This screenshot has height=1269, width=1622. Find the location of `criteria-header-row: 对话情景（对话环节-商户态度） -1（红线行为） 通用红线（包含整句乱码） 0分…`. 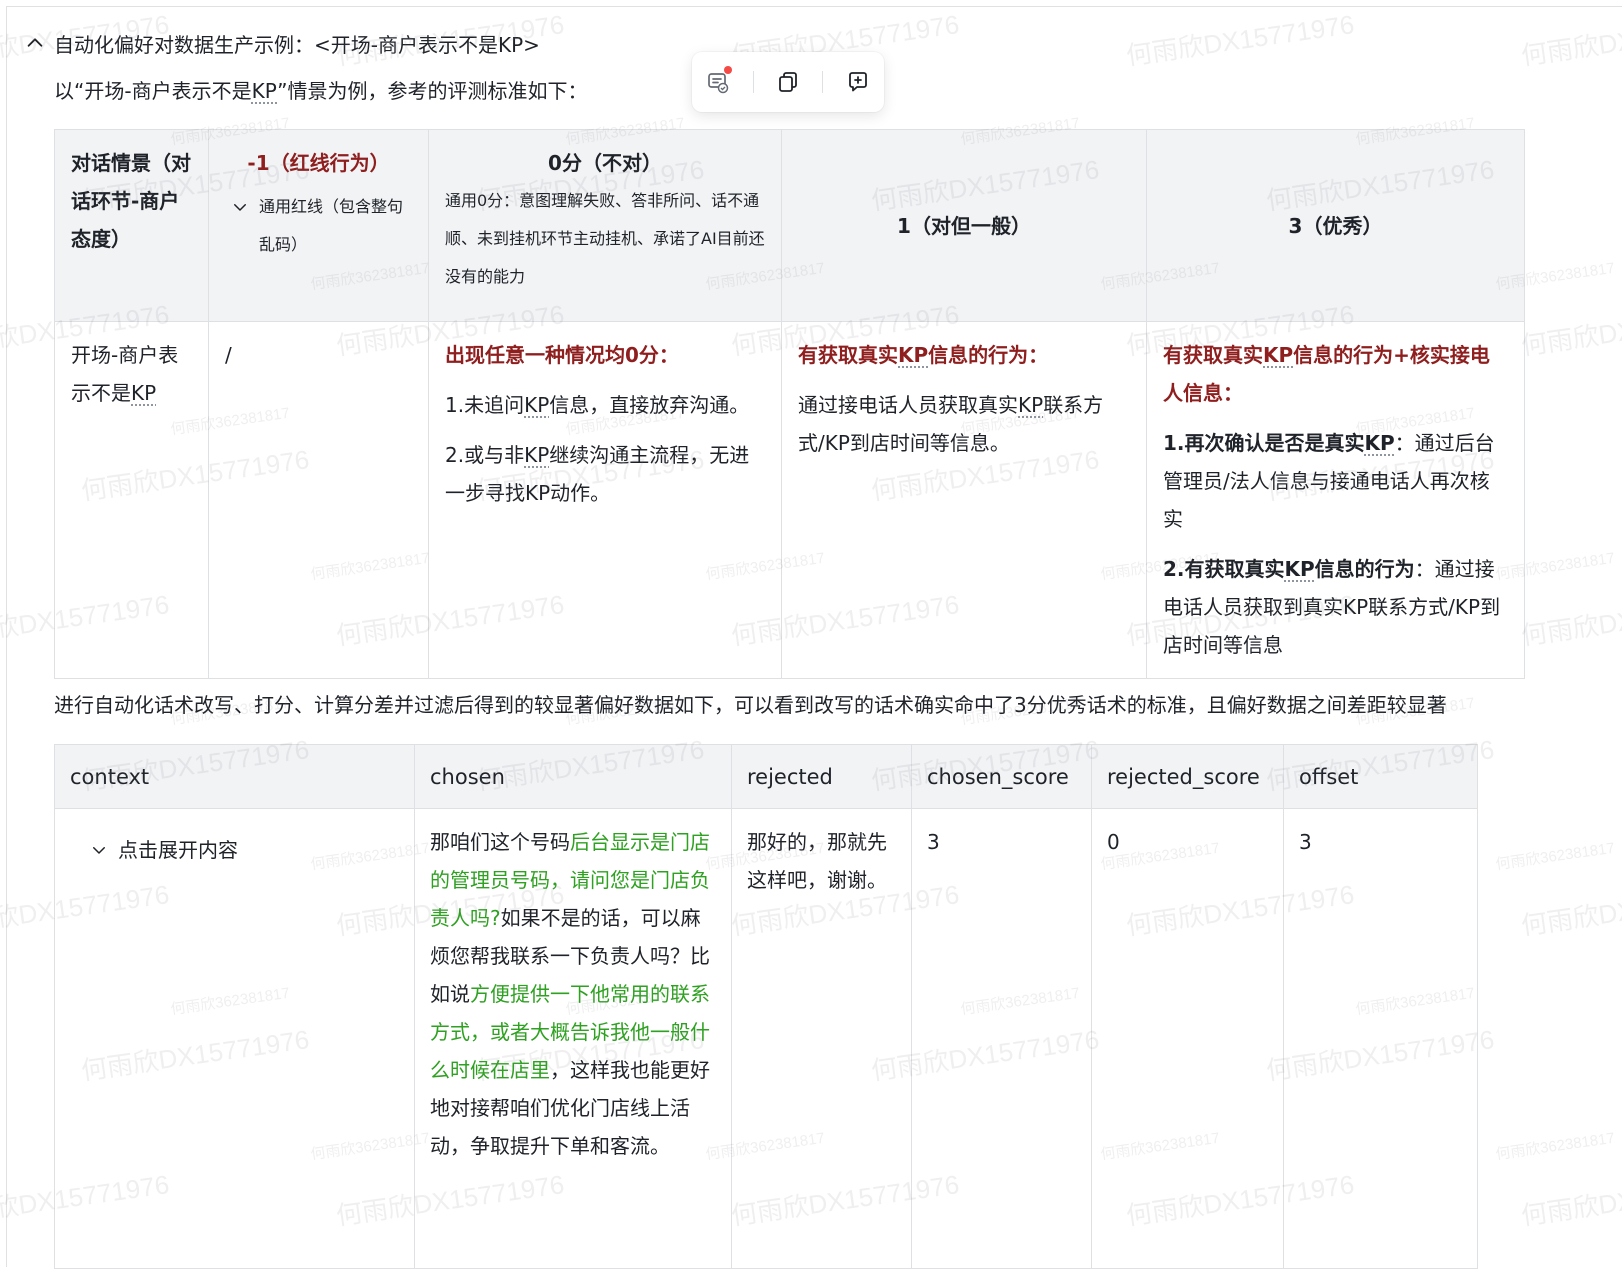

criteria-header-row: 对话情景（对话环节-商户态度） -1（红线行为） 通用红线（包含整句乱码） 0分… is located at coordinates (789, 225).